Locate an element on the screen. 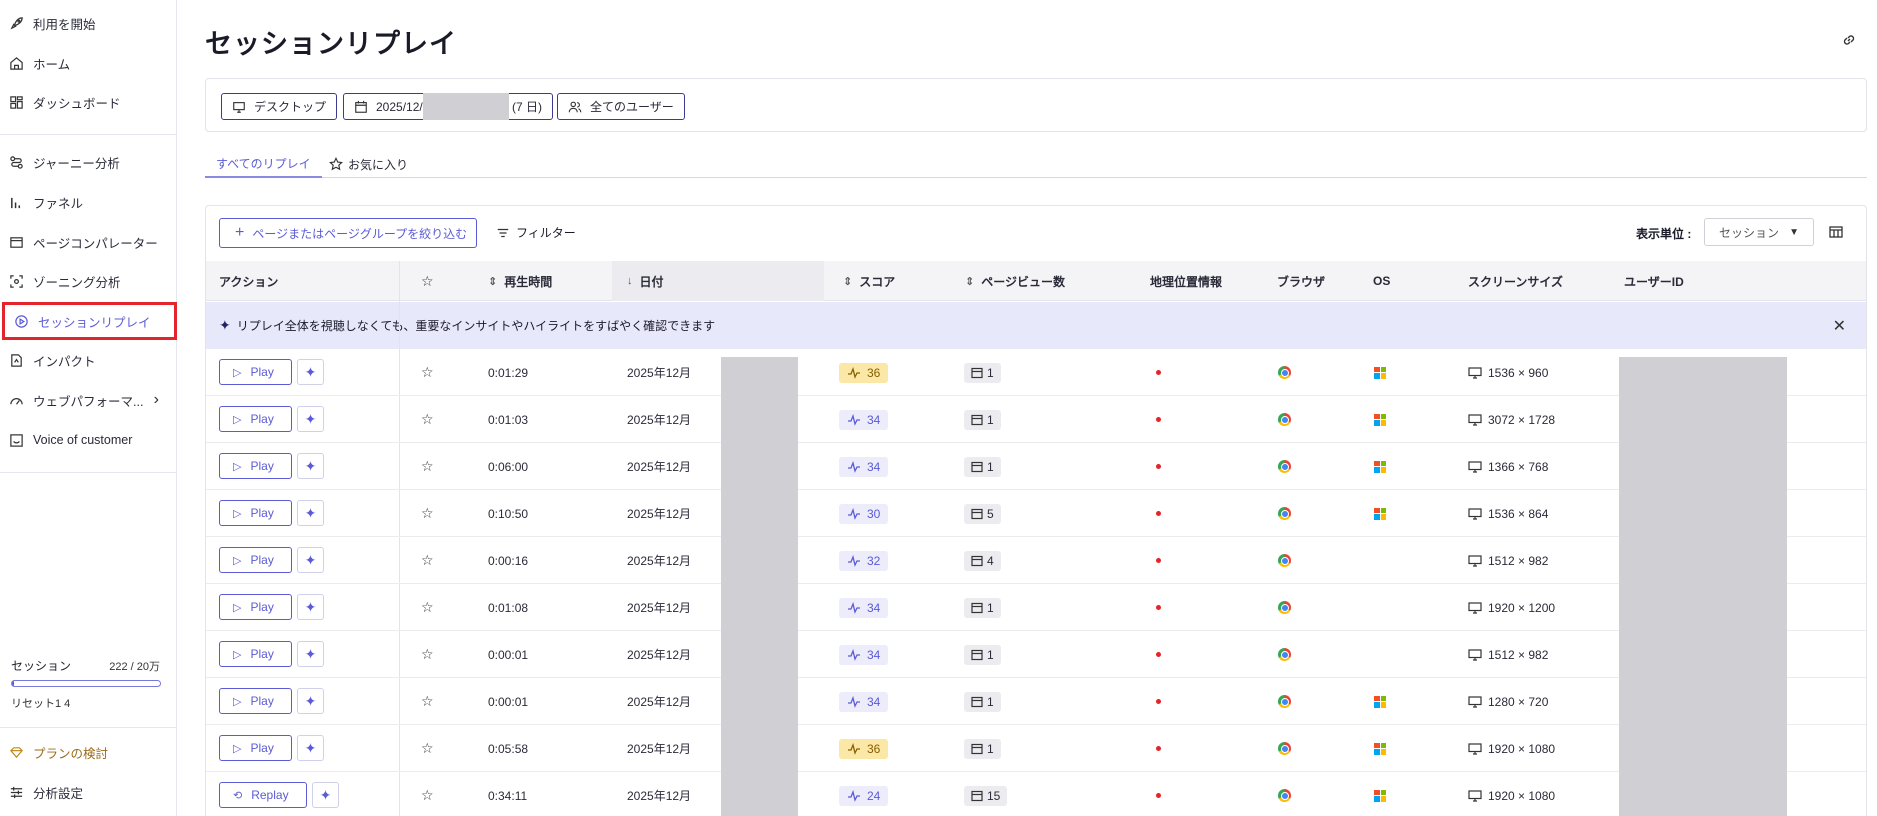  sidebar-item-zoning: ゾーニング分析 is located at coordinates (88, 281).